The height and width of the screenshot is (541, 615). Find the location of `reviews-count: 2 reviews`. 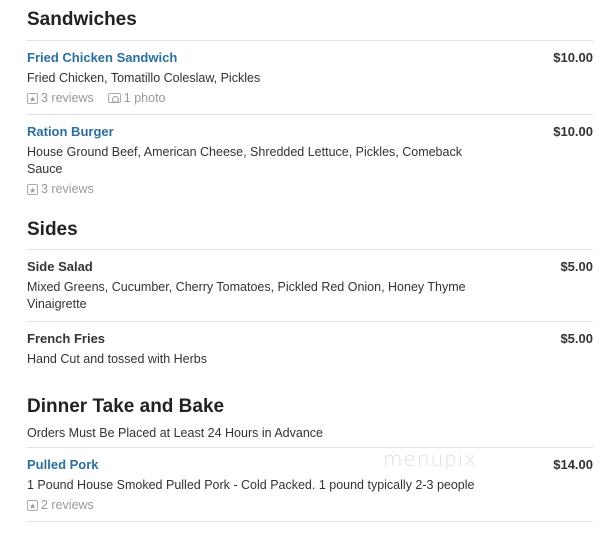

reviews-count: 2 reviews is located at coordinates (67, 505).